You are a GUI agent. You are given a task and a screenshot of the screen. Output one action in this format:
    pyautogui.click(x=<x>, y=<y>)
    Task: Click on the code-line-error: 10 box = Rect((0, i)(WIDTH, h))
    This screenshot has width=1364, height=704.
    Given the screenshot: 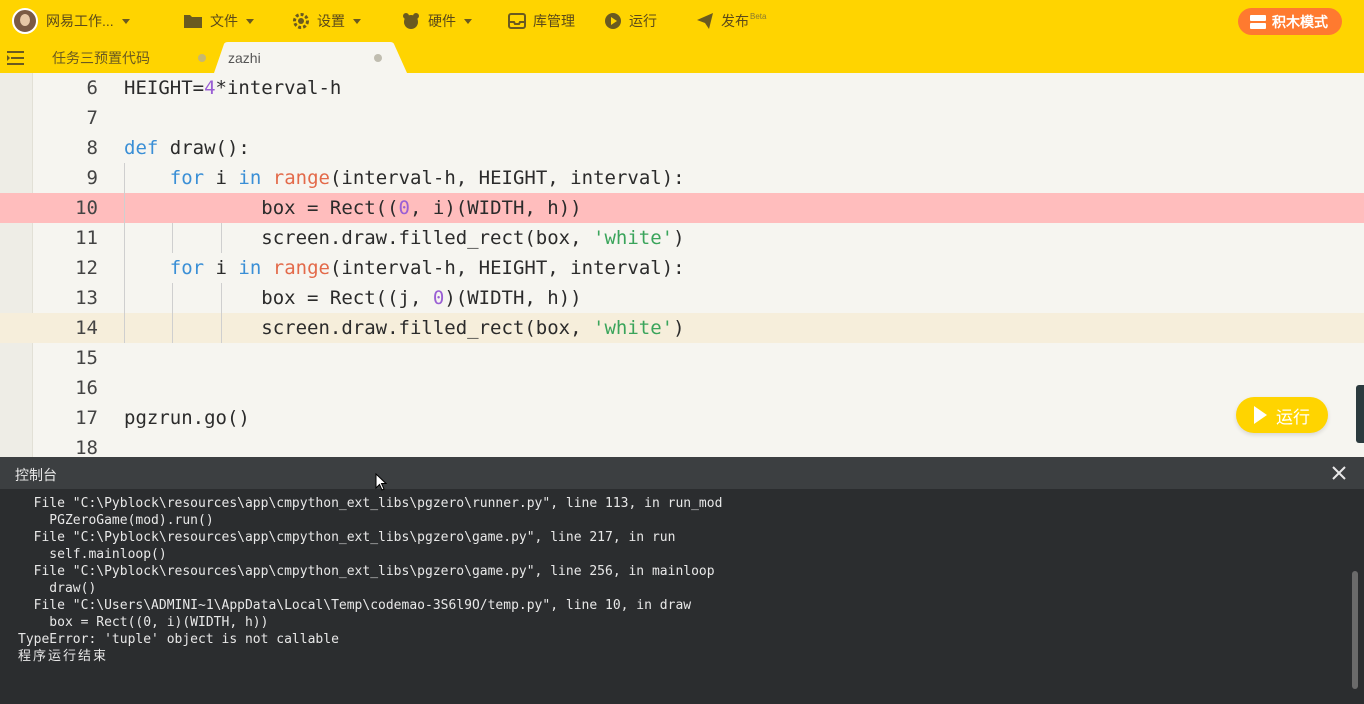 What is the action you would take?
    pyautogui.click(x=682, y=208)
    